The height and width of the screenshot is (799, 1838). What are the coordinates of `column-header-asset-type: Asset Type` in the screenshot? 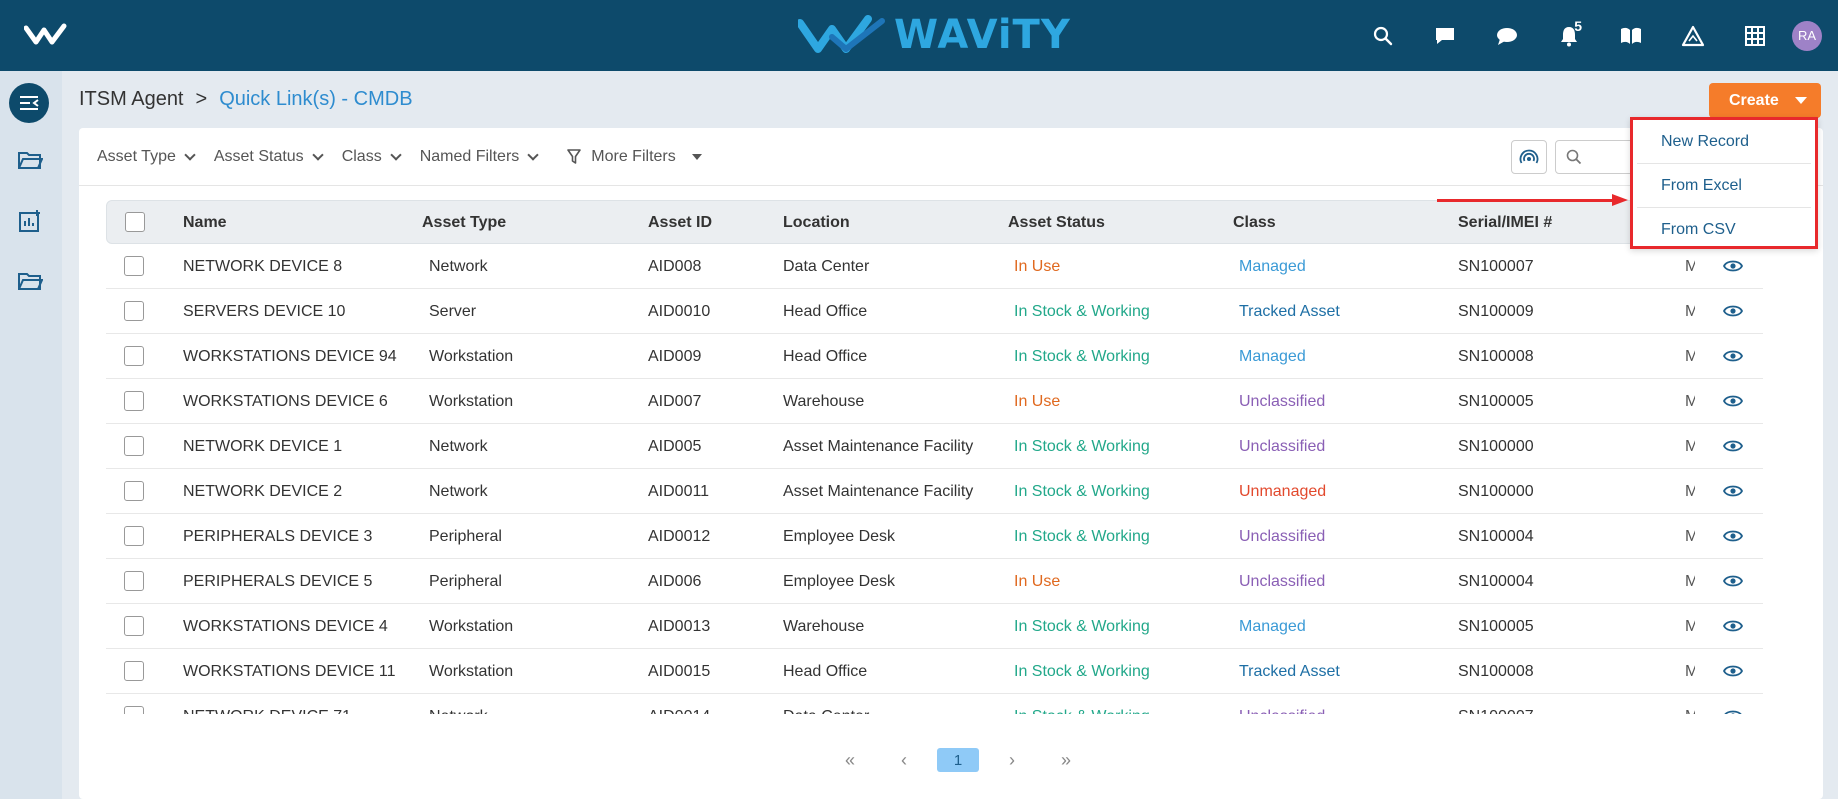 It's located at (464, 223).